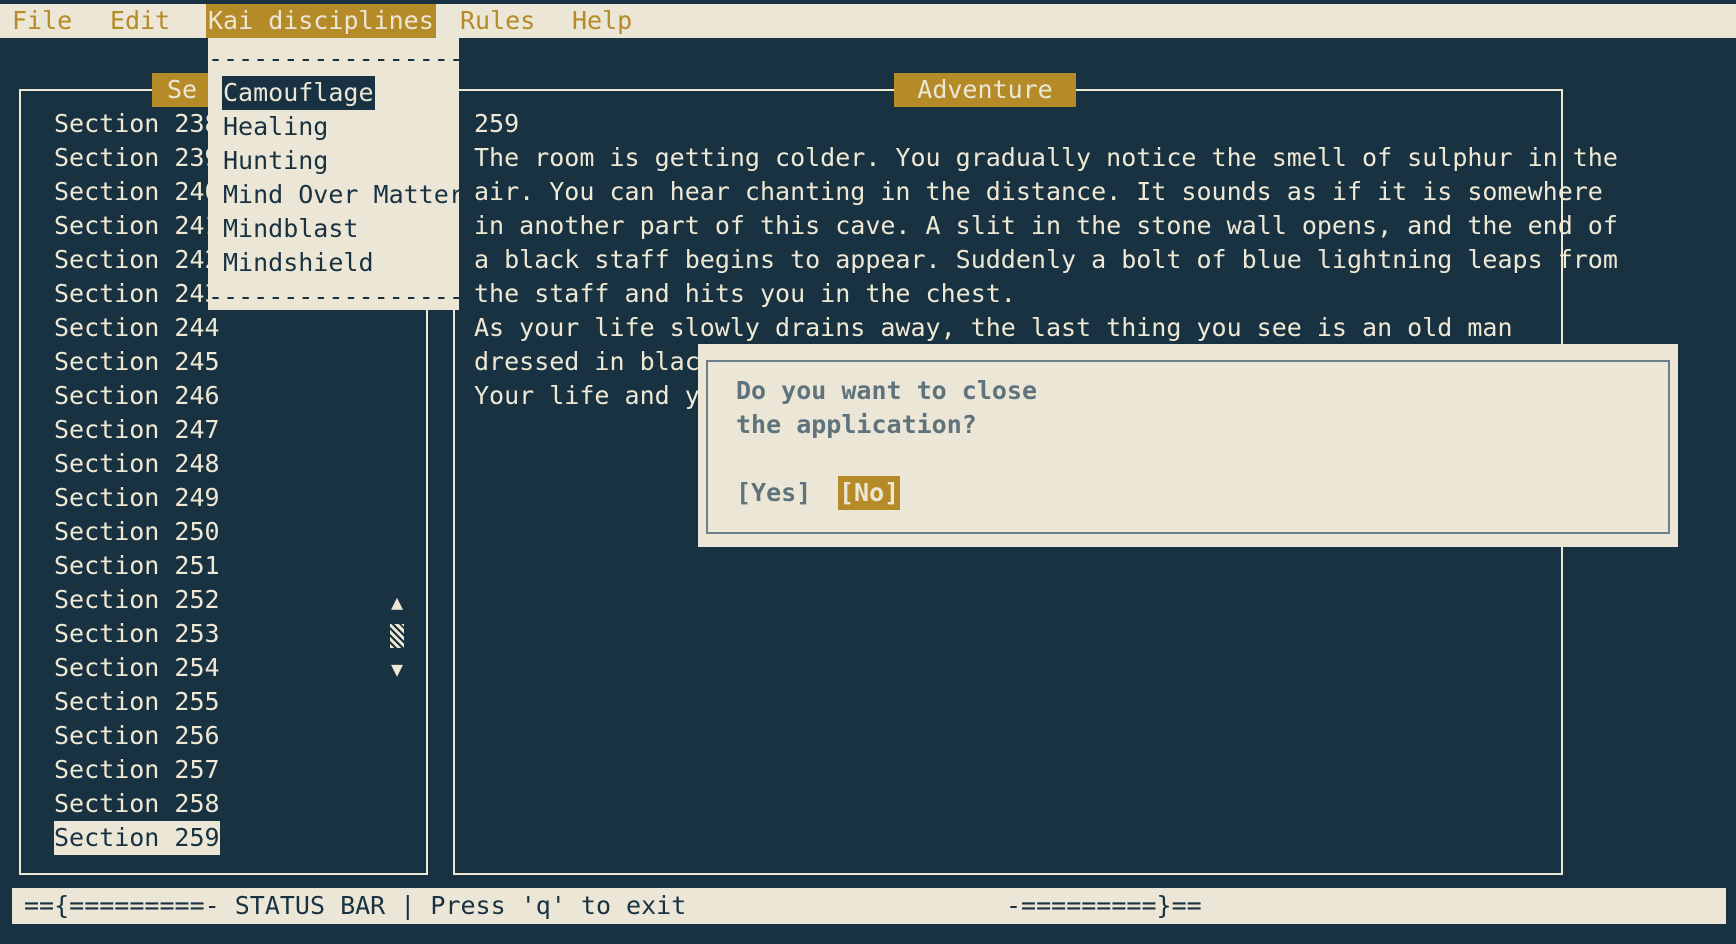 This screenshot has width=1736, height=944. Describe the element at coordinates (869, 493) in the screenshot. I see `no-button: [No]` at that location.